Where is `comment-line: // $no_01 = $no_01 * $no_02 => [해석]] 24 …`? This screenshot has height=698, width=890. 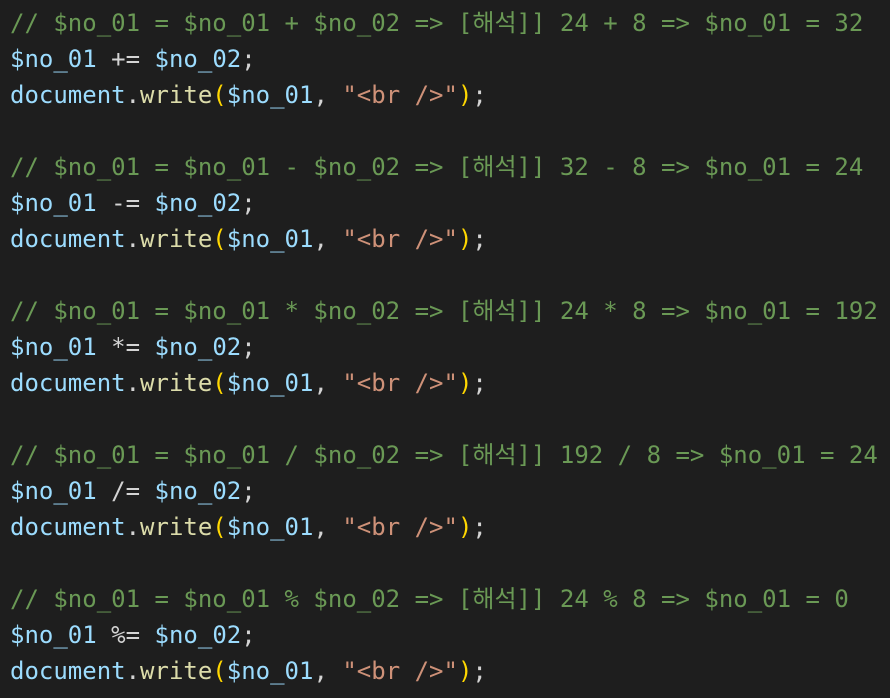
comment-line: // $no_01 = $no_01 * $no_02 => [해석]] 24 … is located at coordinates (444, 311).